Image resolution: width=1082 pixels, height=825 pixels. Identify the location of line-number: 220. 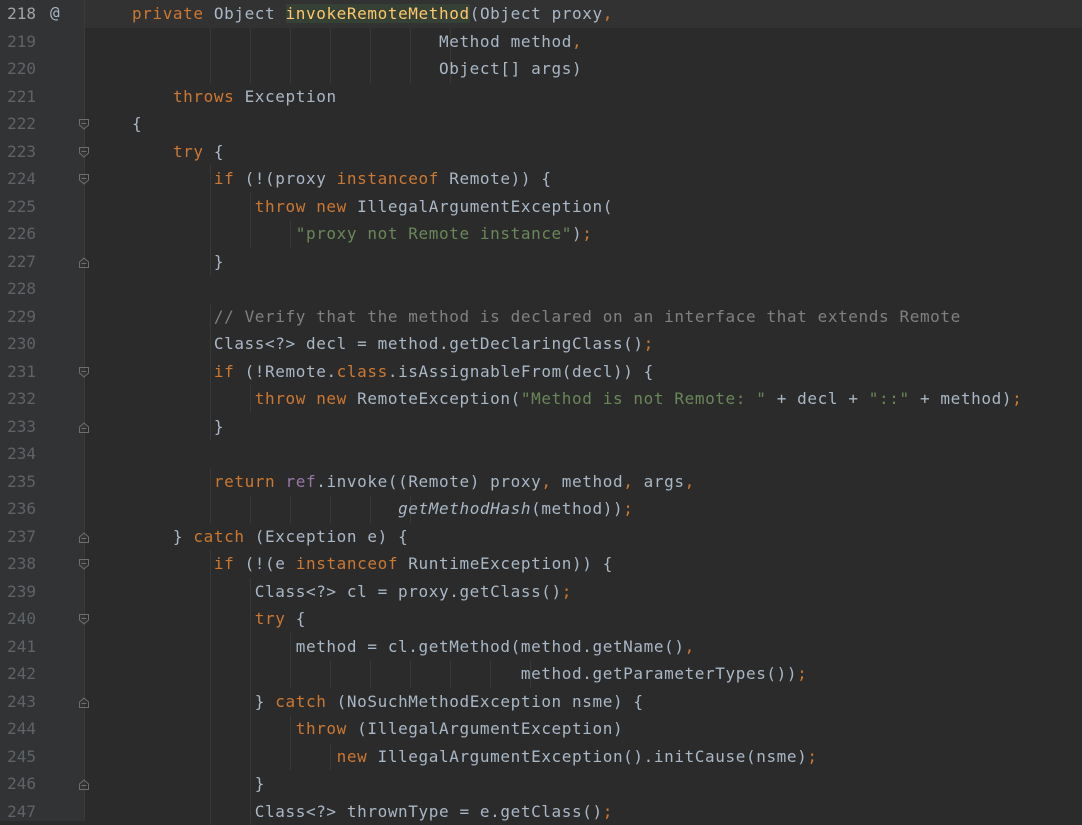
(18, 69).